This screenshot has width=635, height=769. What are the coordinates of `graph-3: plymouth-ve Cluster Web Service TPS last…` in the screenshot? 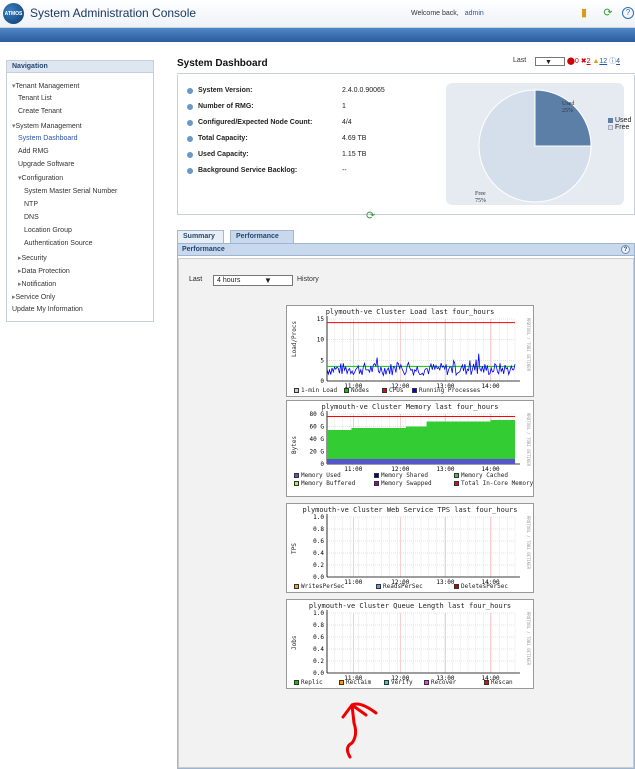 It's located at (410, 548).